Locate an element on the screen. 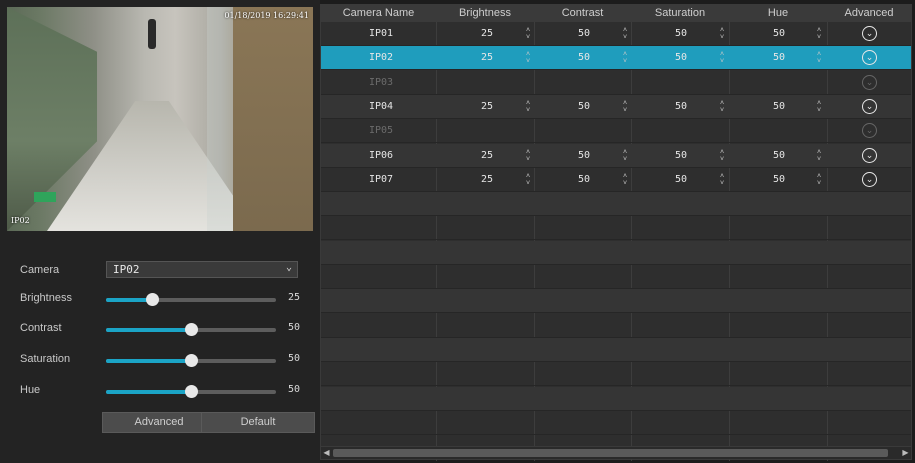 The image size is (915, 463). camera-name-cell: IP07 is located at coordinates (381, 179).